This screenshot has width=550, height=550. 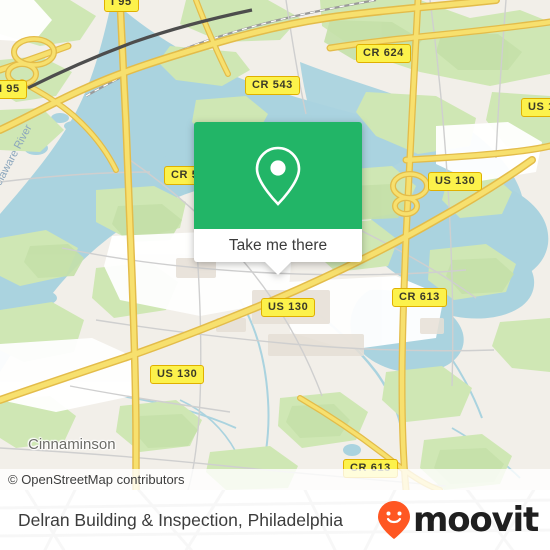 I want to click on road-shield-us-130-southwest: US 130, so click(x=177, y=374).